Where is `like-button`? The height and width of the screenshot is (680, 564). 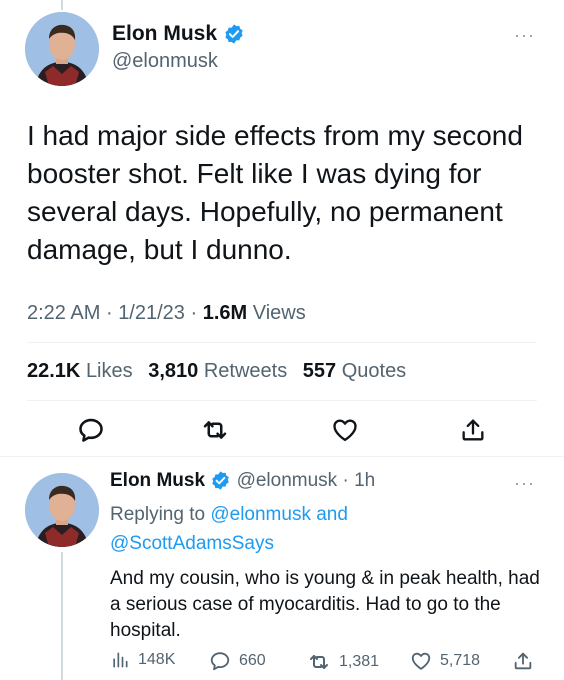
like-button is located at coordinates (345, 430).